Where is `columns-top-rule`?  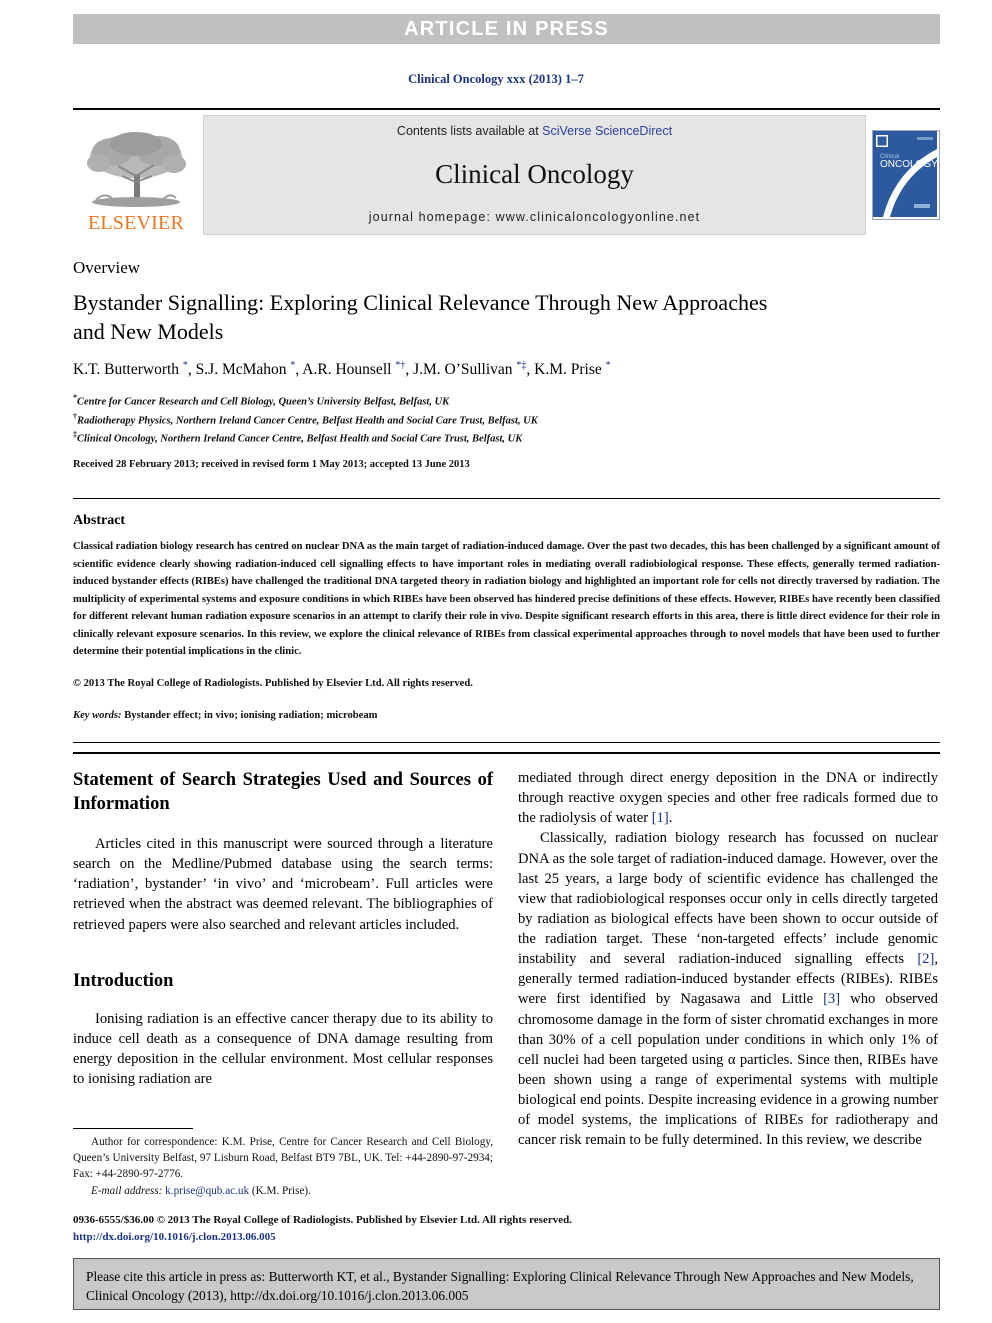 columns-top-rule is located at coordinates (506, 753).